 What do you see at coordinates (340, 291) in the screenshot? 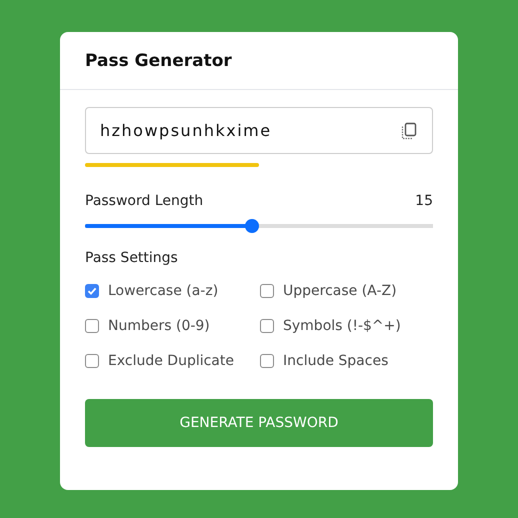
I see `option-label: Uppercase (A-Z)` at bounding box center [340, 291].